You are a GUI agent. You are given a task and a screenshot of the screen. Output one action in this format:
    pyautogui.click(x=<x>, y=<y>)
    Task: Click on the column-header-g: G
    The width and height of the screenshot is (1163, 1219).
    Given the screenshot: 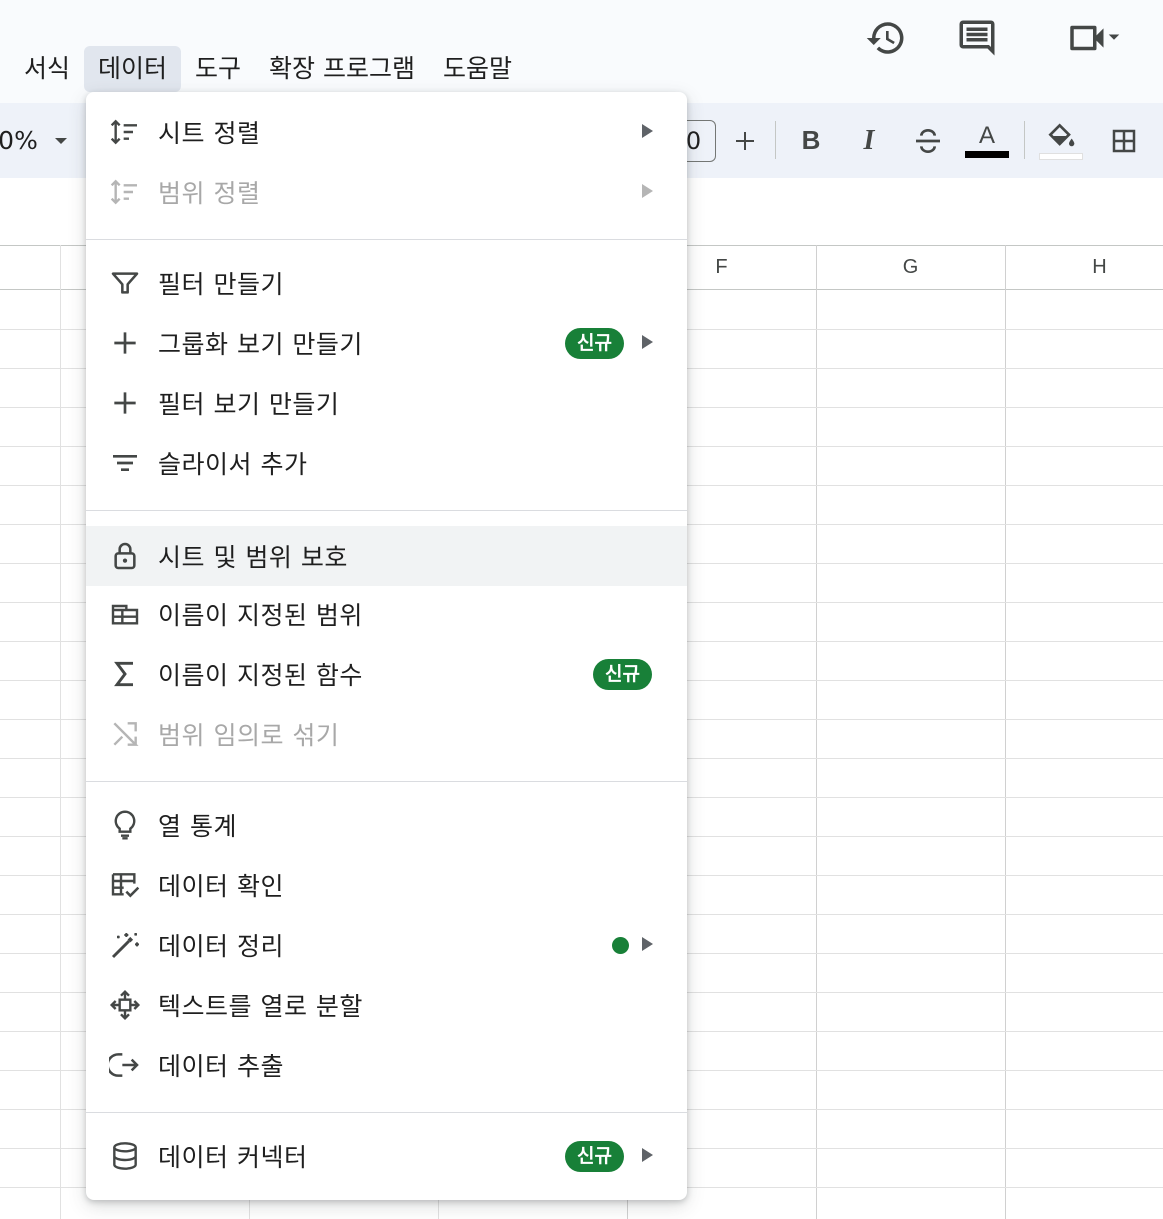 What is the action you would take?
    pyautogui.click(x=910, y=267)
    